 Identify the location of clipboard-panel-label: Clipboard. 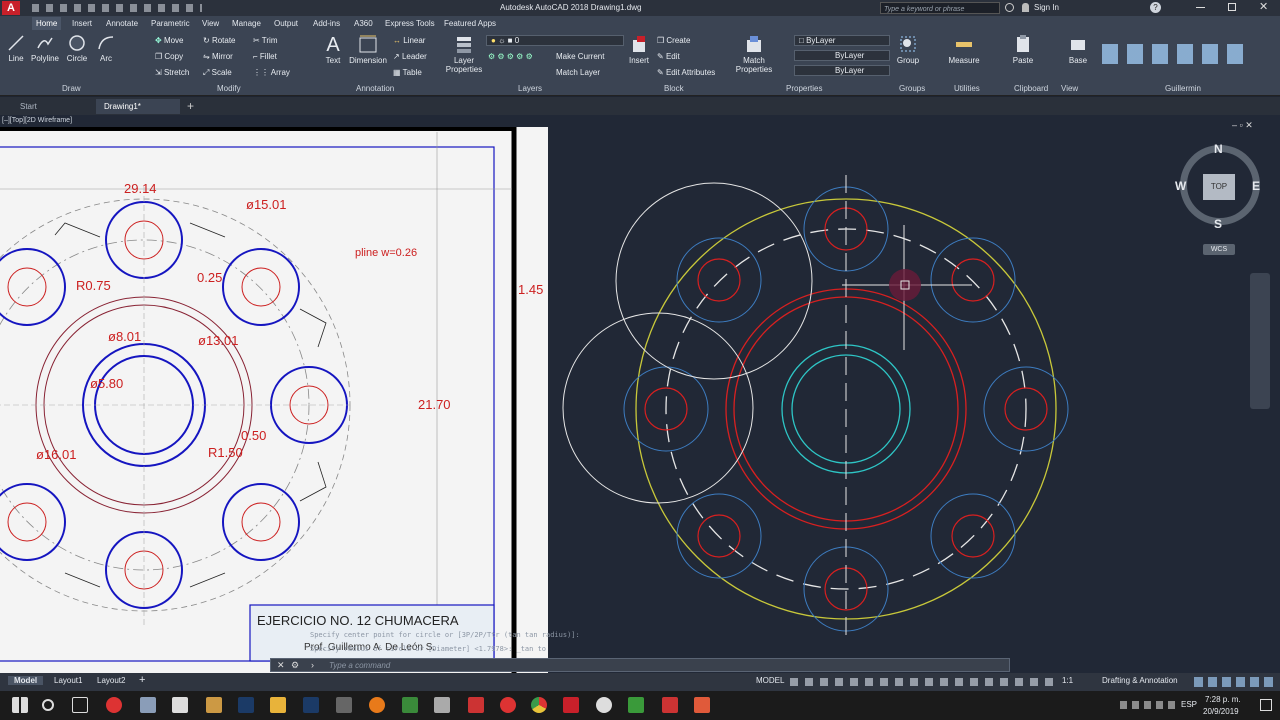
(1031, 88).